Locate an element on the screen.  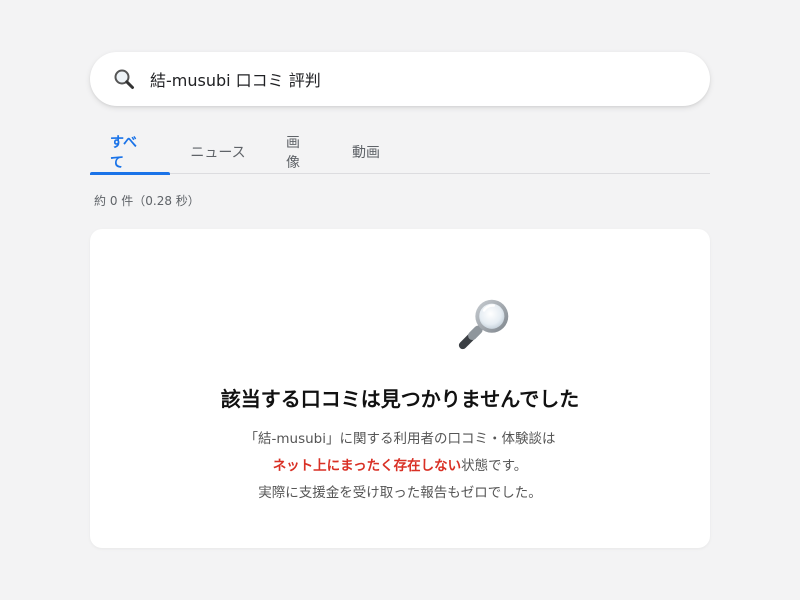
search-tabs: すべて ニュース 画像 動画 is located at coordinates (400, 152).